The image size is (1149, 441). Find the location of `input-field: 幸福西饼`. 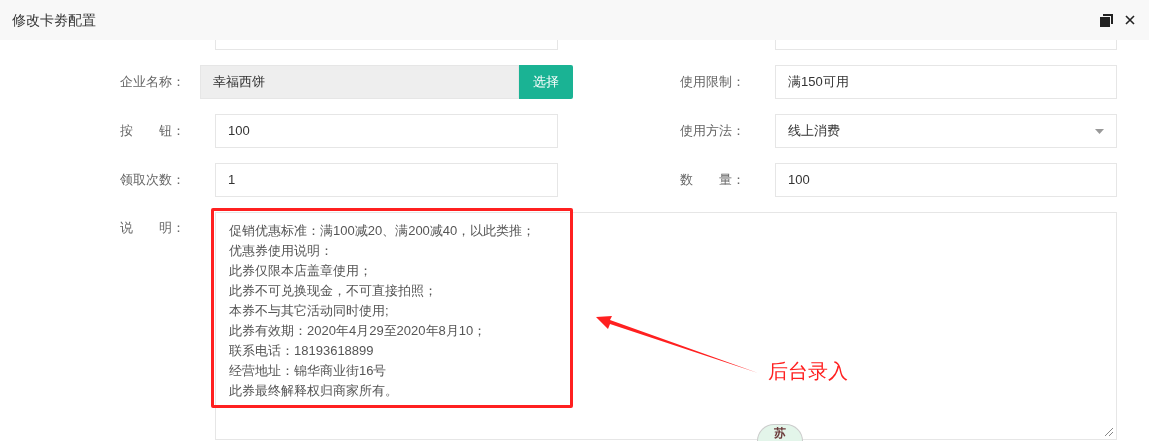

input-field: 幸福西饼 is located at coordinates (359, 82).